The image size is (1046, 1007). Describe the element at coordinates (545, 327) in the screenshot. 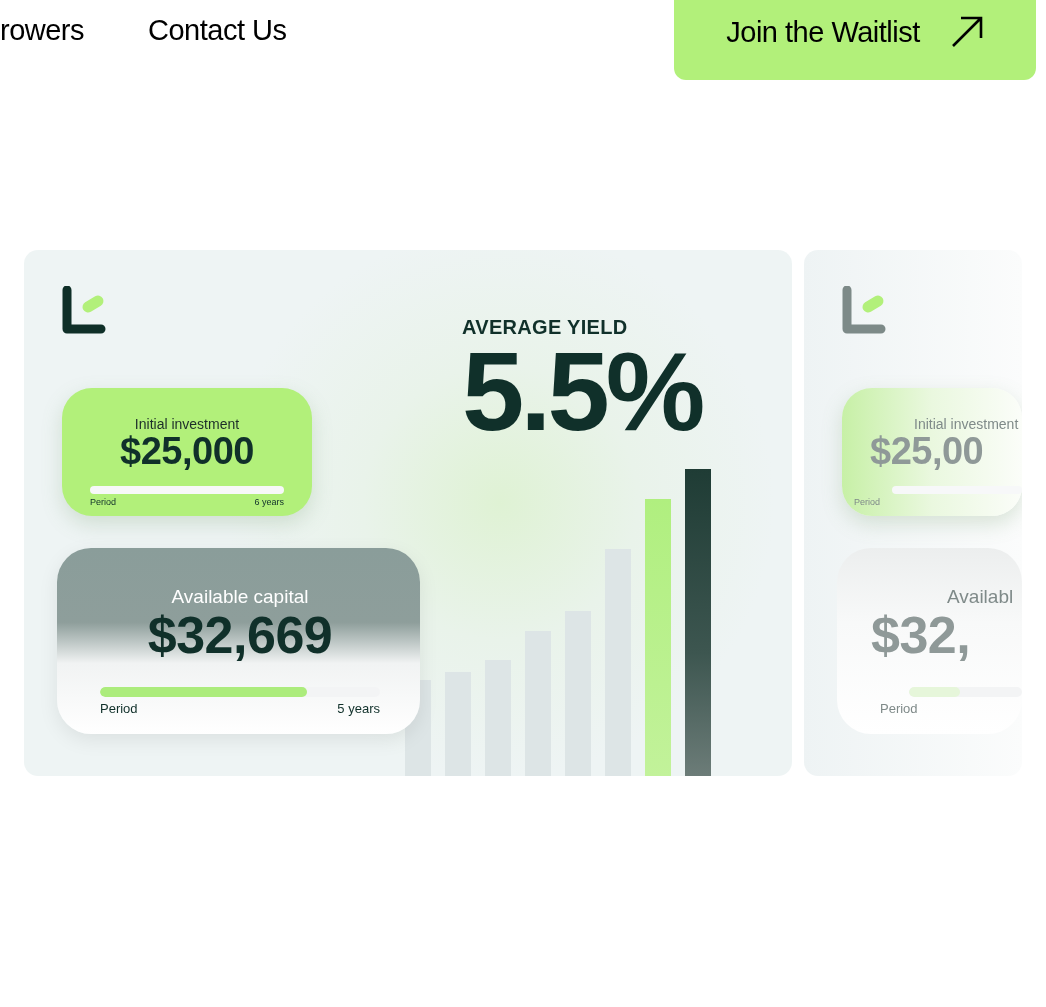

I see `yield-label: AVERAGE YIELD` at that location.